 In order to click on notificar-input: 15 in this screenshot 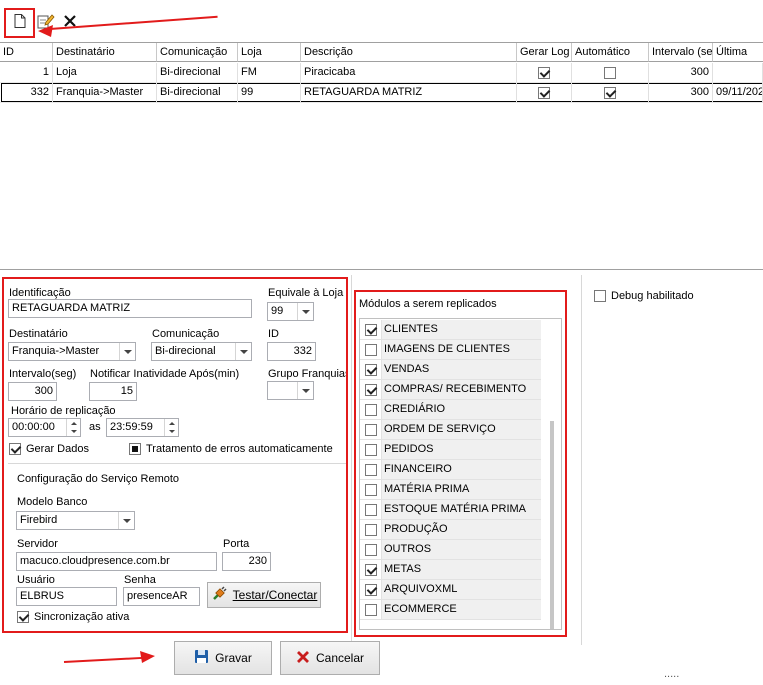, I will do `click(113, 391)`.